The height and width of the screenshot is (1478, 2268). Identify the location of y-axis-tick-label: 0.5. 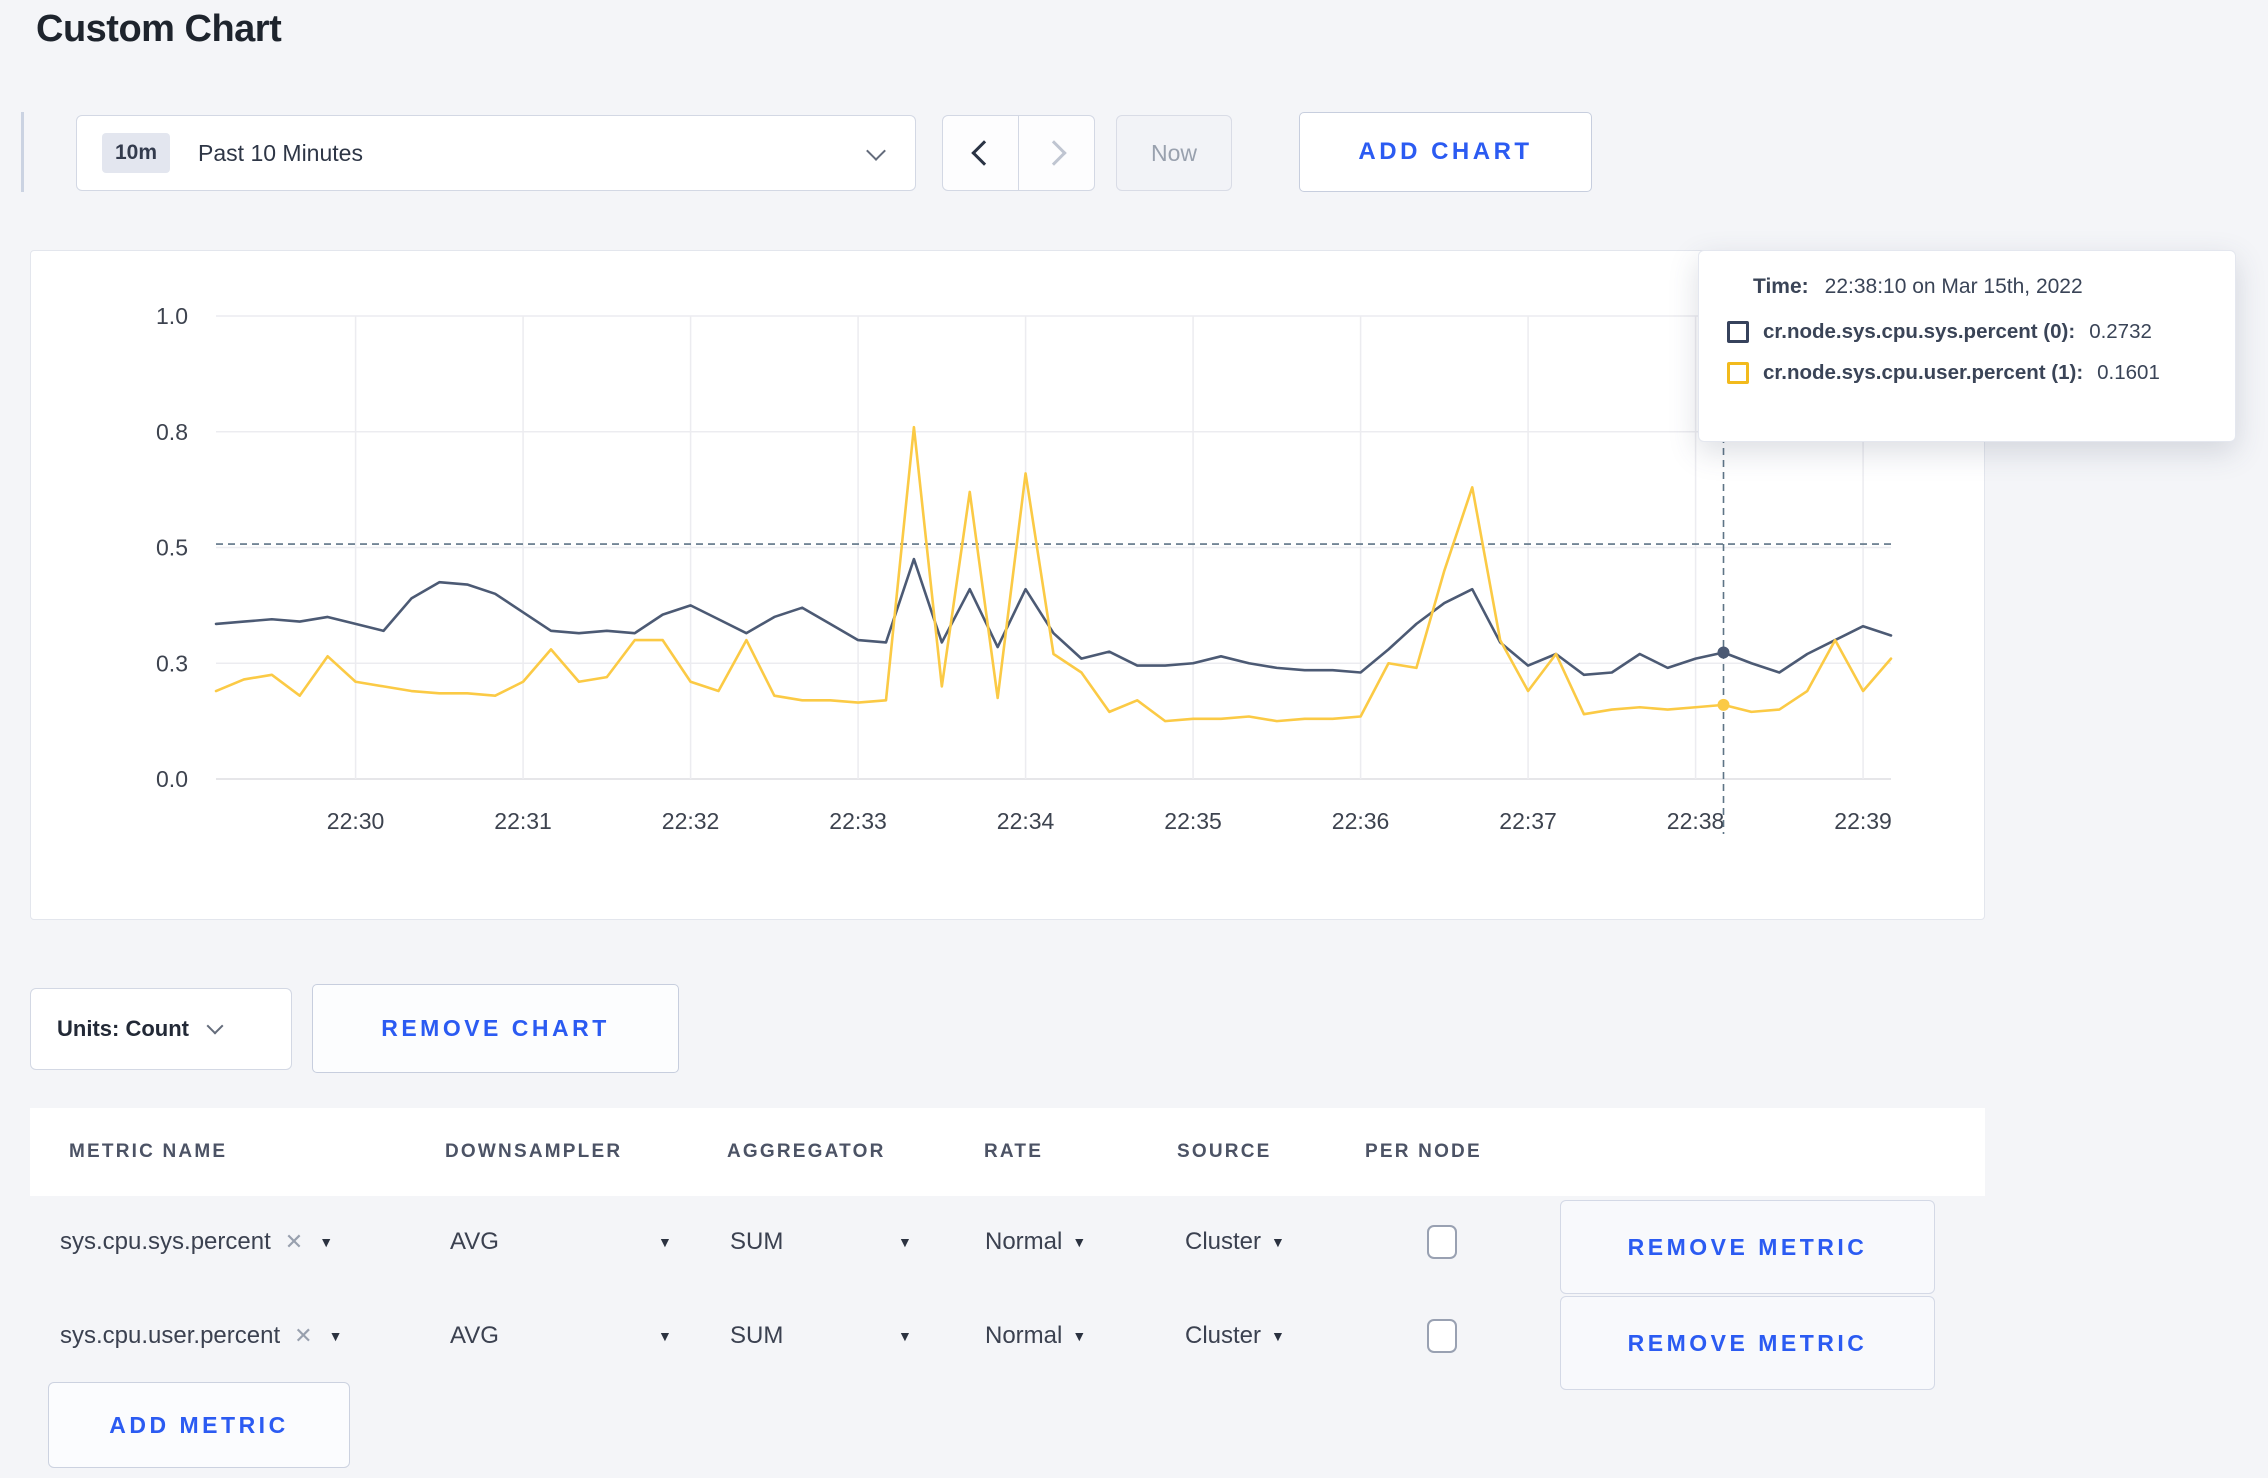
(172, 548).